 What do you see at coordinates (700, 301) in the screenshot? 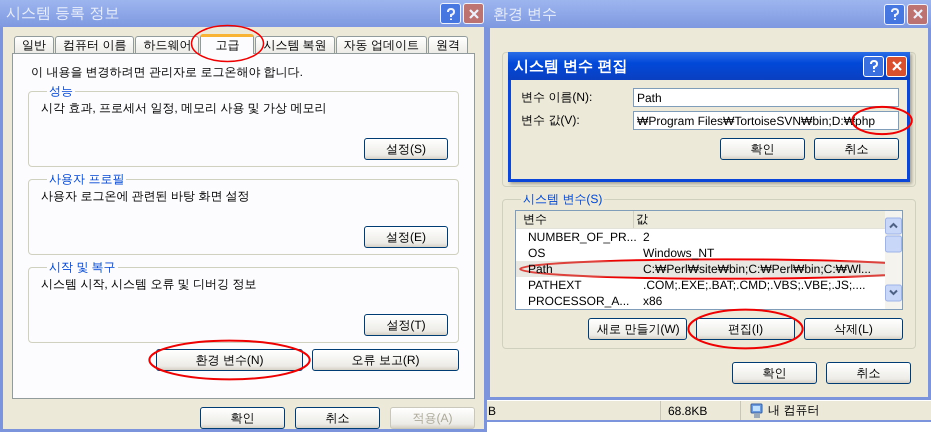
I see `list-row: PROCESSOR_A... x86` at bounding box center [700, 301].